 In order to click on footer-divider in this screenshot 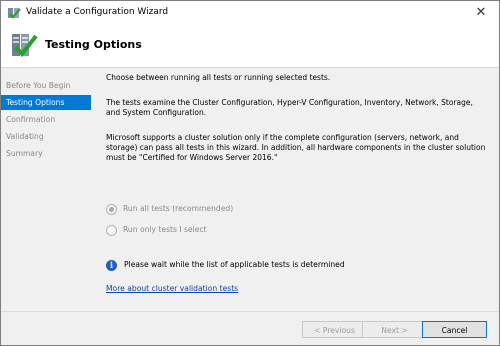, I will do `click(250, 311)`.